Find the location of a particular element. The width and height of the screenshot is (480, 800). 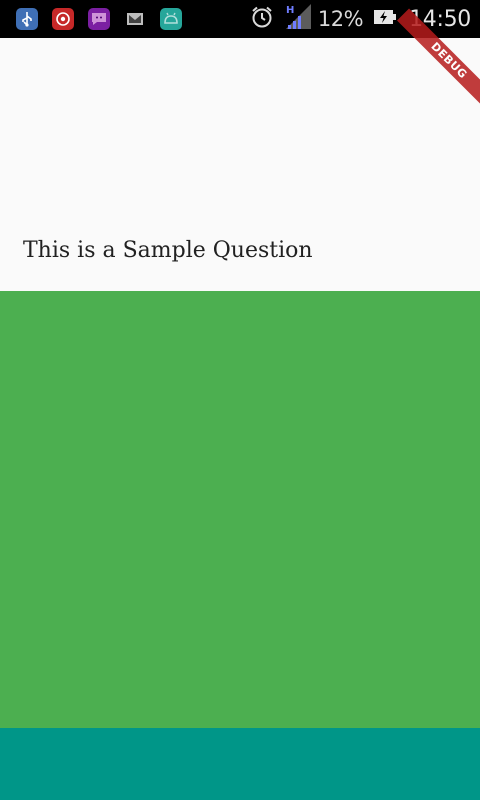

alarm-clock-icon is located at coordinates (262, 19).